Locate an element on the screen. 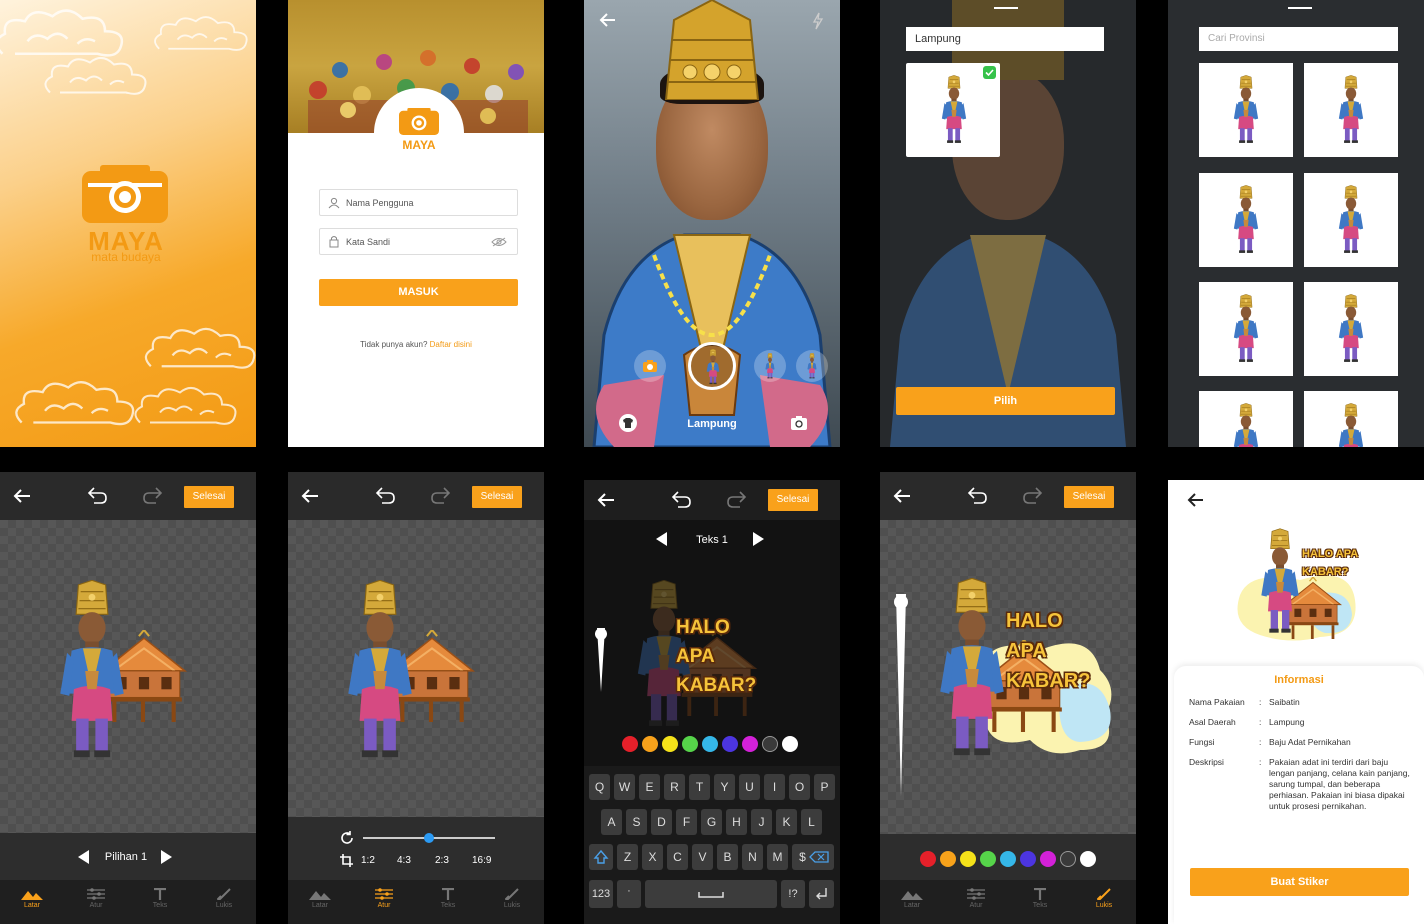 This screenshot has height=924, width=1424. enter-key is located at coordinates (821, 894).